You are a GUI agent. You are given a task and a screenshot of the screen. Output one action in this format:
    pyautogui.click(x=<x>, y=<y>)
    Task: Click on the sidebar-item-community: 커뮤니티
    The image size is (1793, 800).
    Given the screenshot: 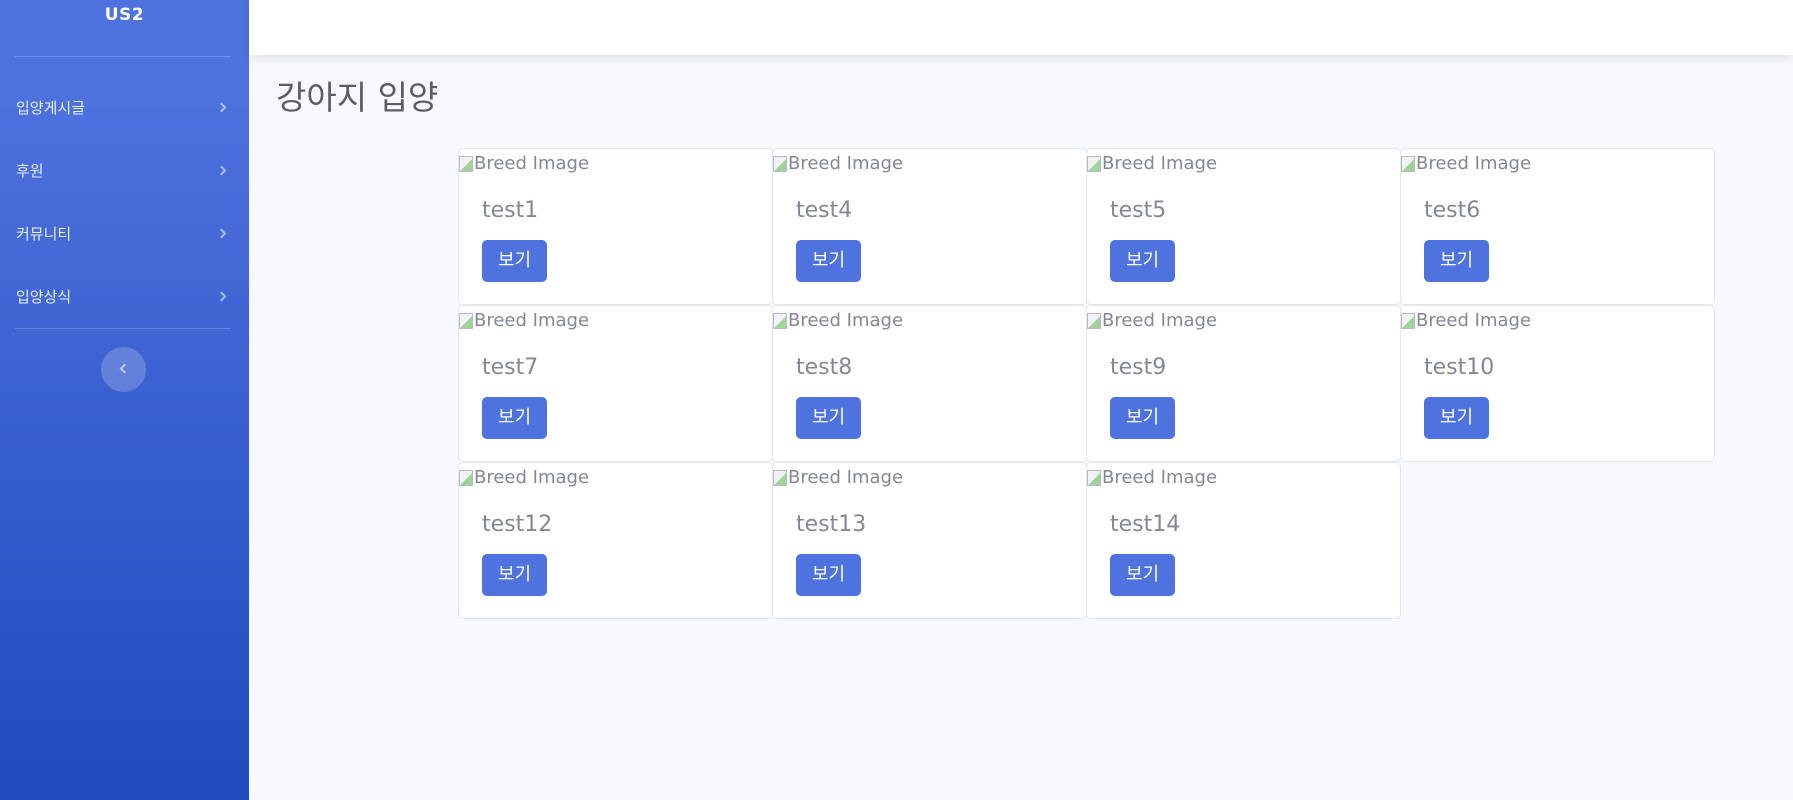 What is the action you would take?
    pyautogui.click(x=124, y=233)
    